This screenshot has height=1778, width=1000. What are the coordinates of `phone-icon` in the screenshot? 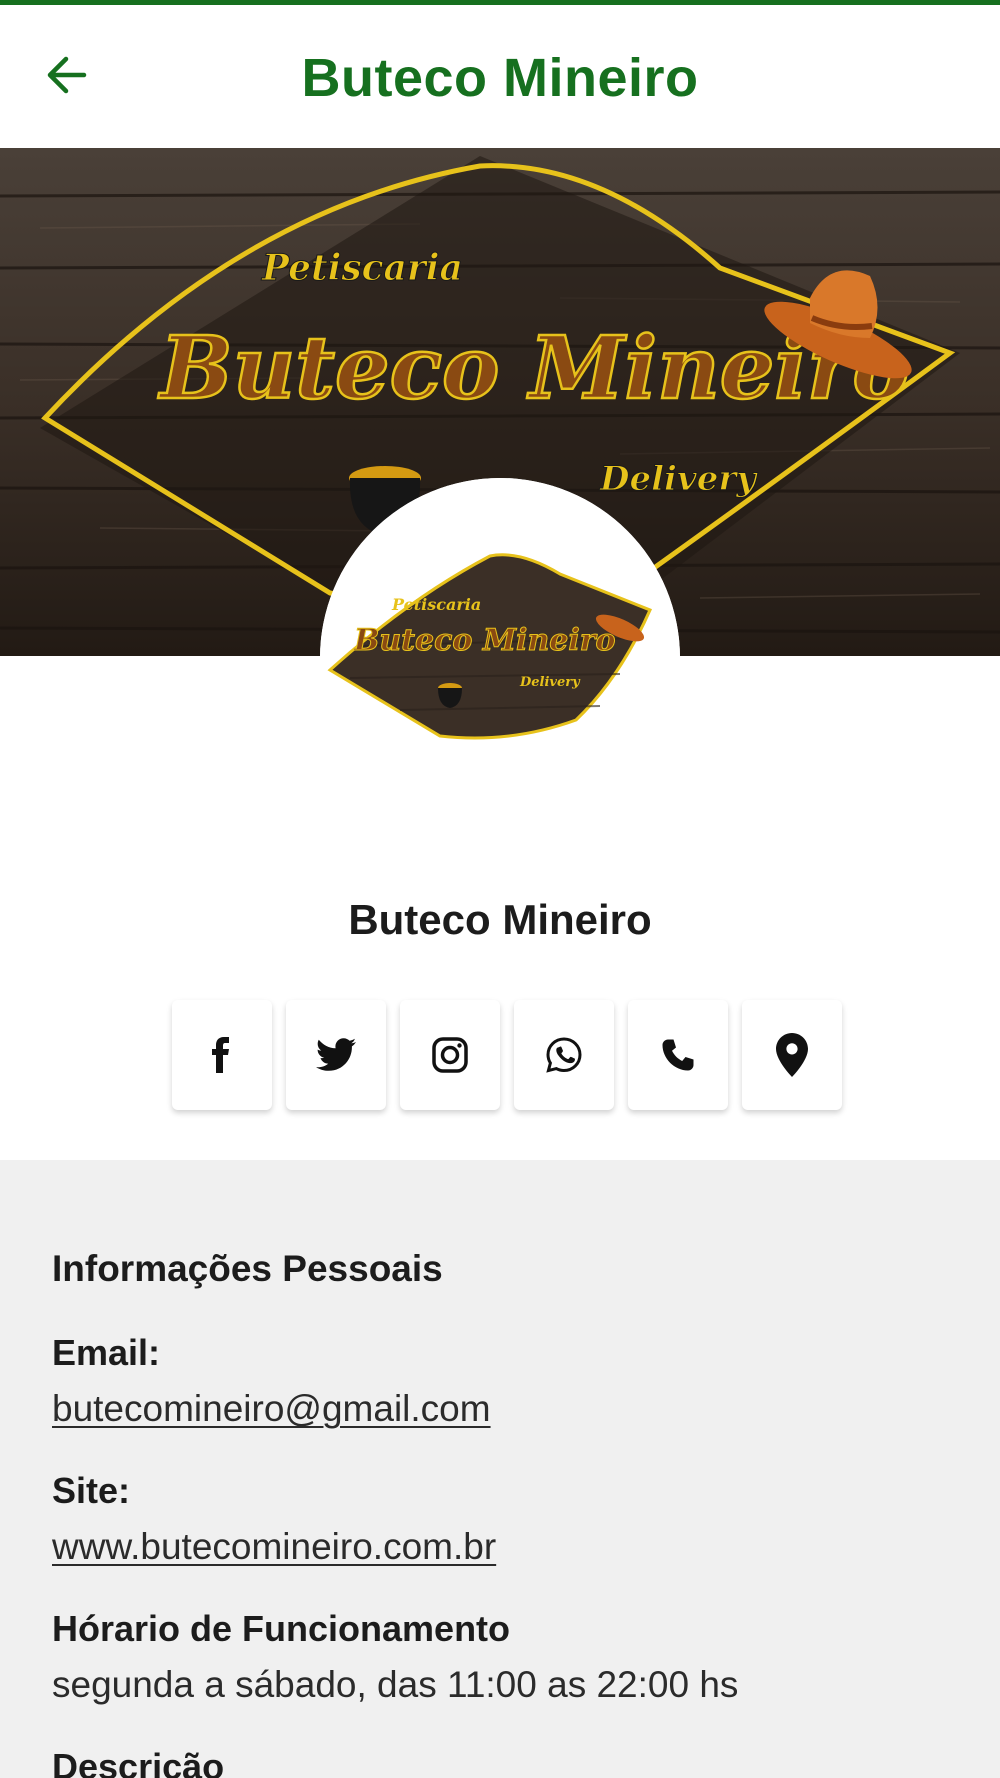 It's located at (678, 1055).